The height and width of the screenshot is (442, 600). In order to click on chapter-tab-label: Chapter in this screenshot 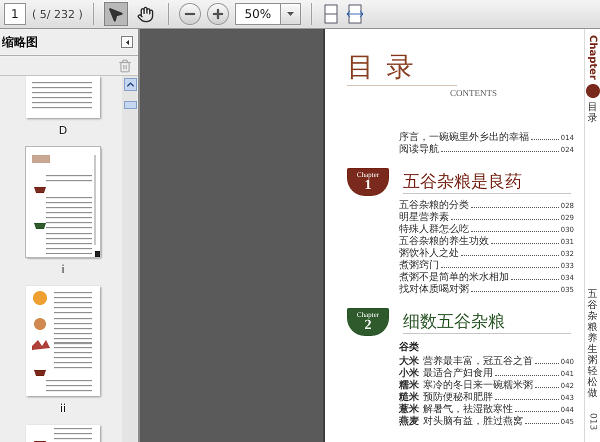, I will do `click(592, 57)`.